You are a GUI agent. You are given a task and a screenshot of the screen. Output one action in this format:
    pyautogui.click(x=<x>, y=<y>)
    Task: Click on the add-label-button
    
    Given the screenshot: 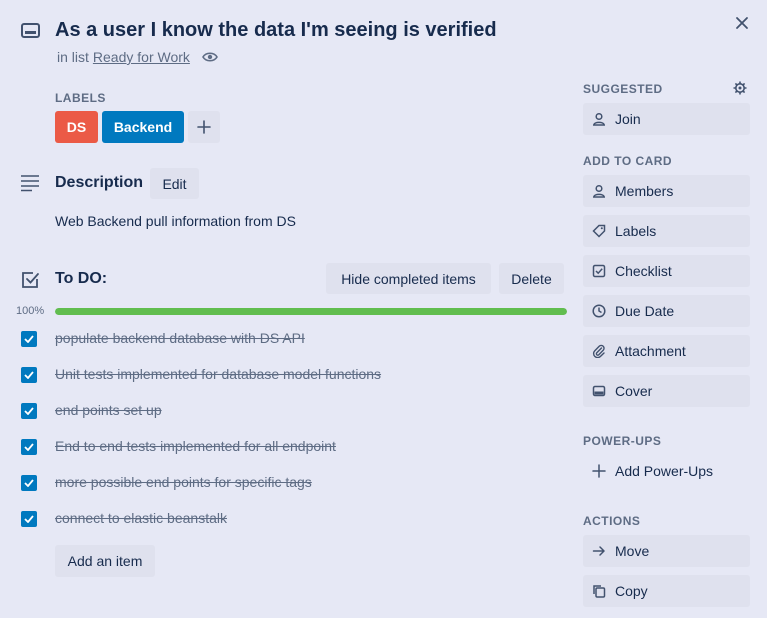 What is the action you would take?
    pyautogui.click(x=204, y=127)
    